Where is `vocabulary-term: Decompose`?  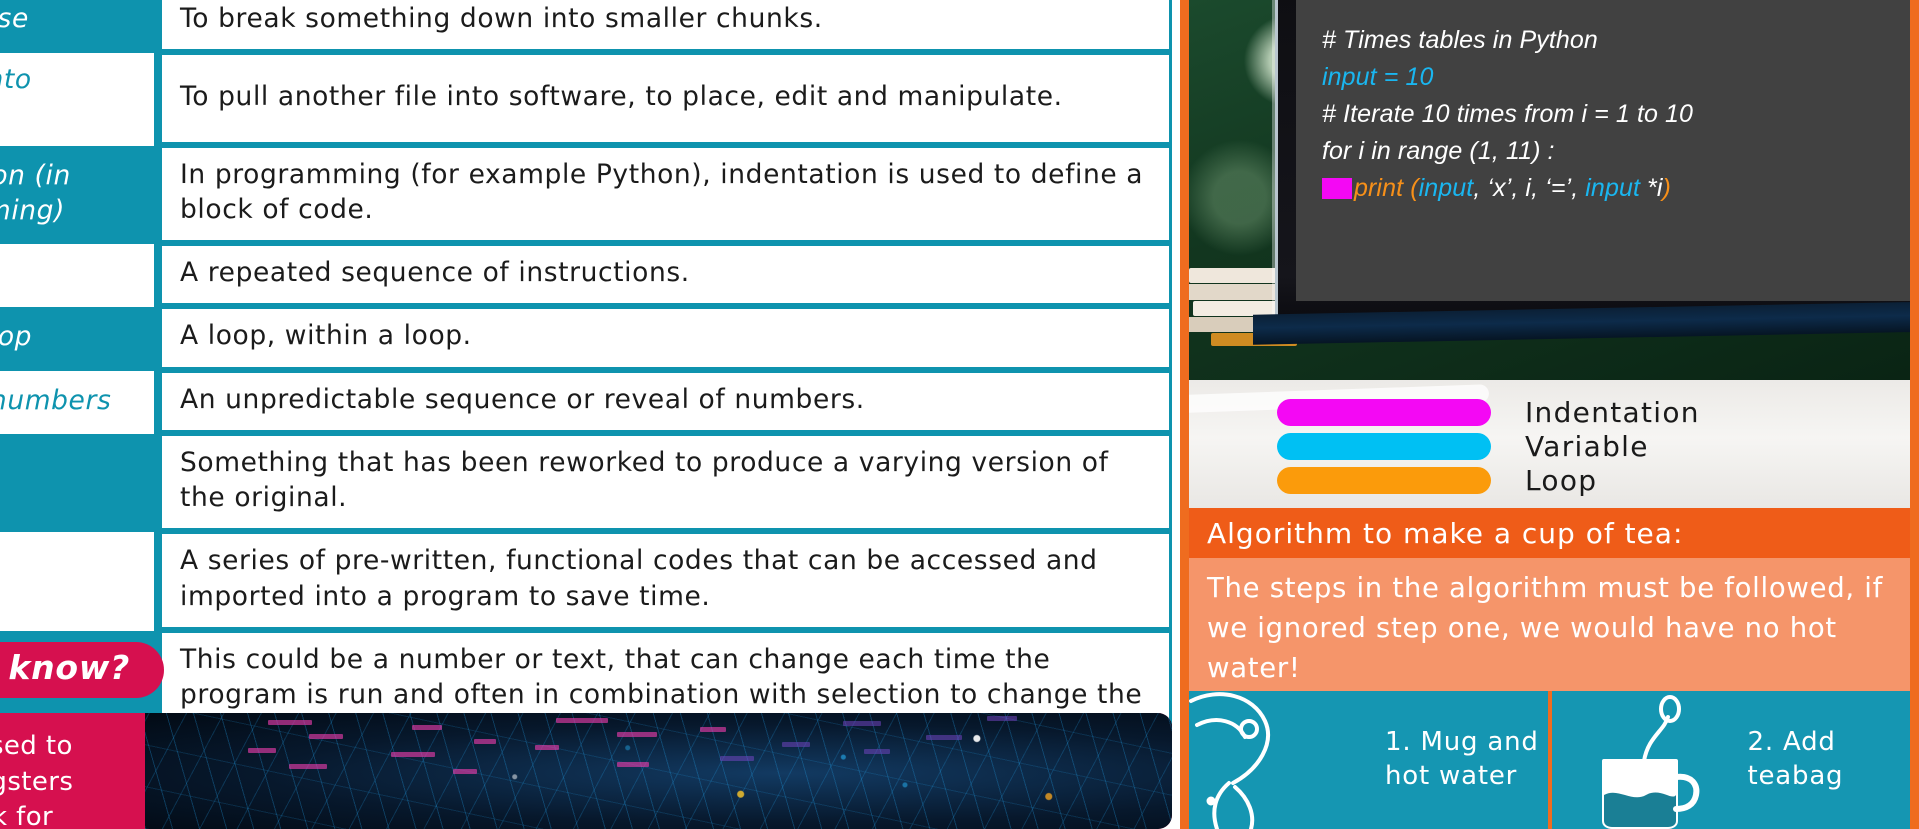 vocabulary-term: Decompose is located at coordinates (79, 27).